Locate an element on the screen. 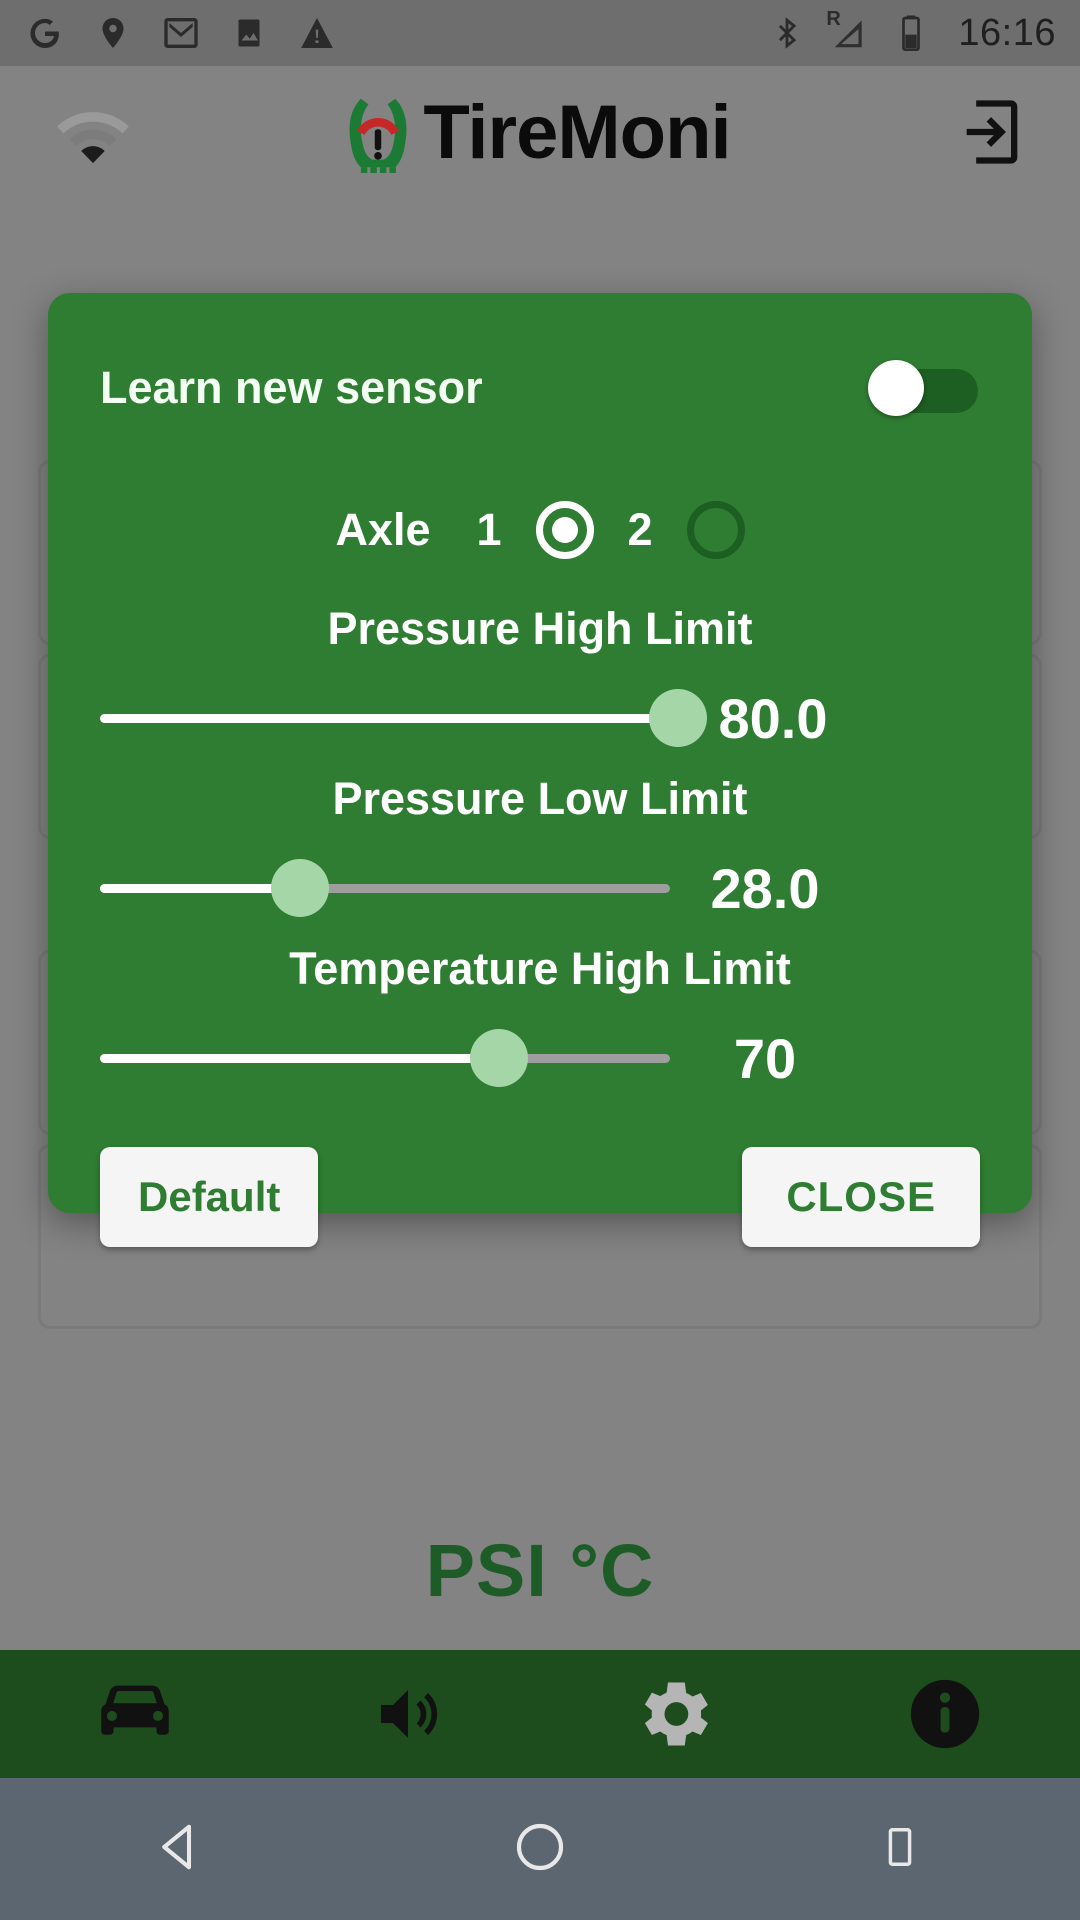 This screenshot has height=1920, width=1080. android-status-bar: R 16:16 is located at coordinates (540, 33).